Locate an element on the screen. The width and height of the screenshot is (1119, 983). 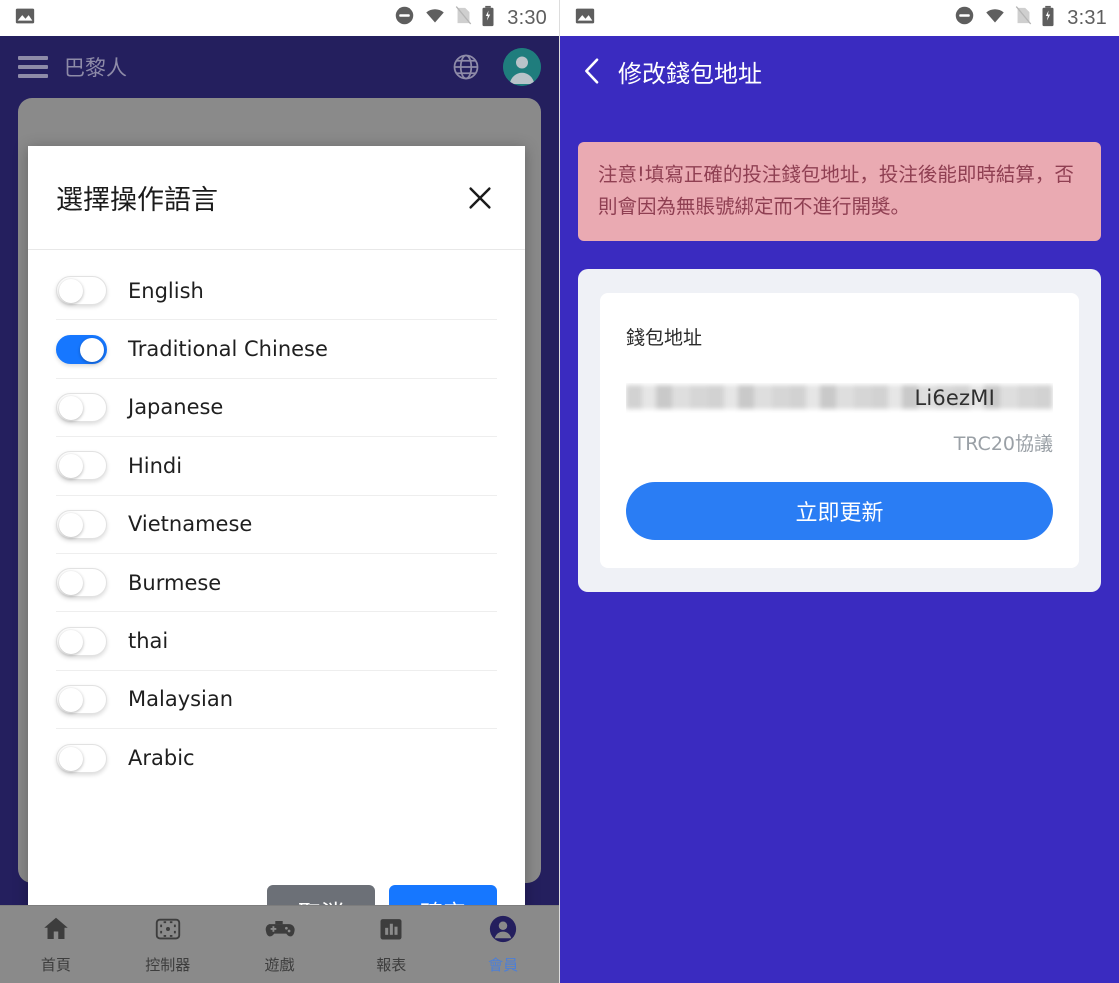
list-item-label: Burmese is located at coordinates (175, 582).